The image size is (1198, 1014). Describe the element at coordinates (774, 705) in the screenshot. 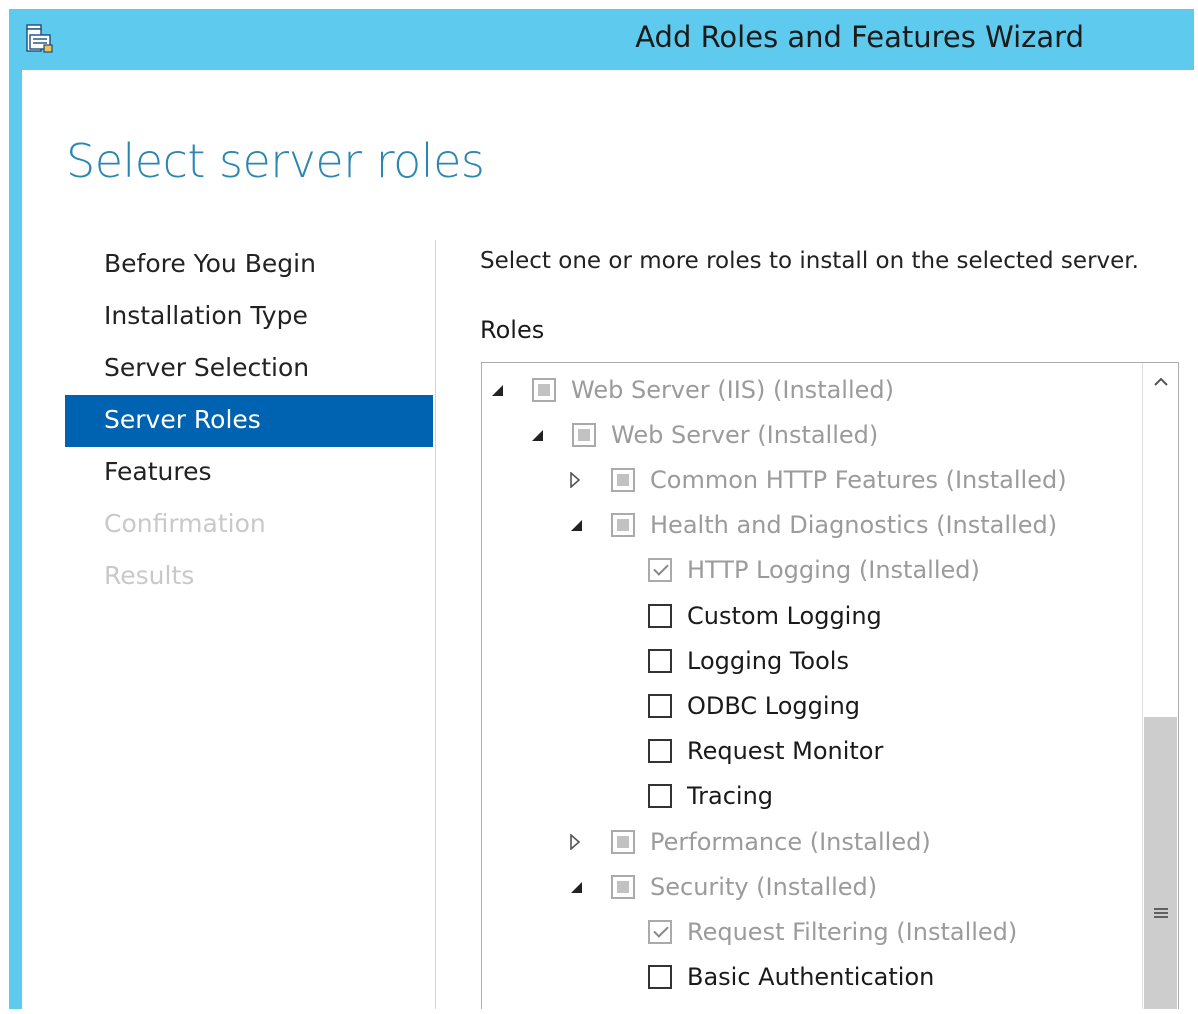

I see `tree-item-label: ODBC Logging` at that location.